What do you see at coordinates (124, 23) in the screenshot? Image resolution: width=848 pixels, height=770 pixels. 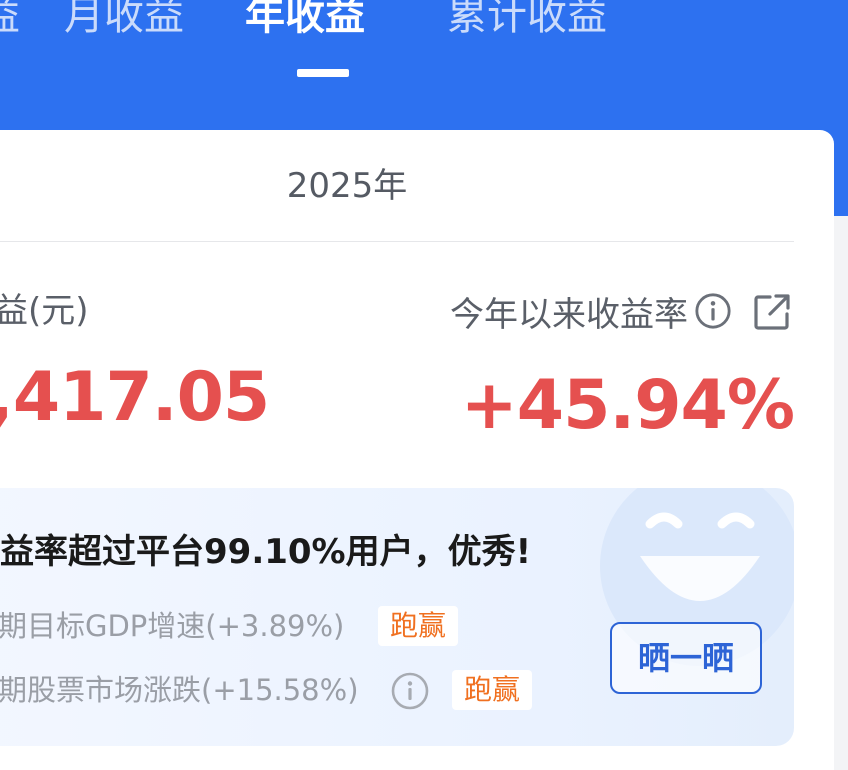 I see `tab-monthly-income: 月收益` at bounding box center [124, 23].